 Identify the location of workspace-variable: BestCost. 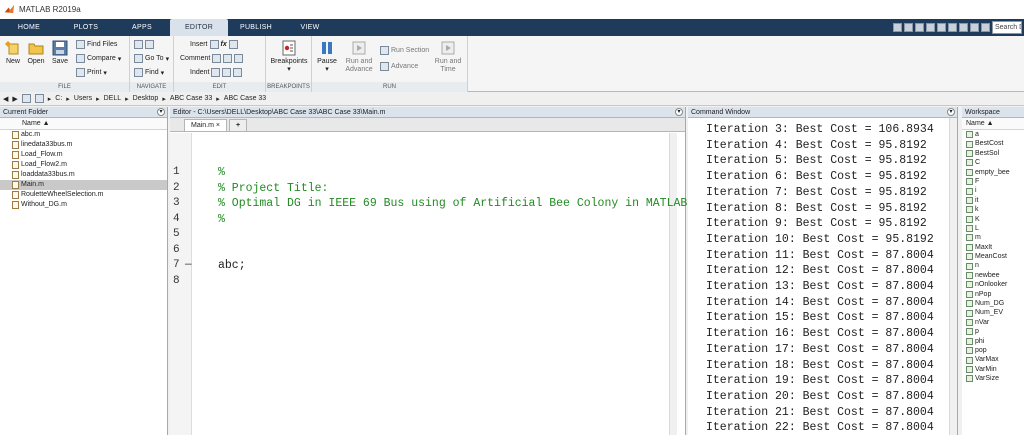
(993, 143).